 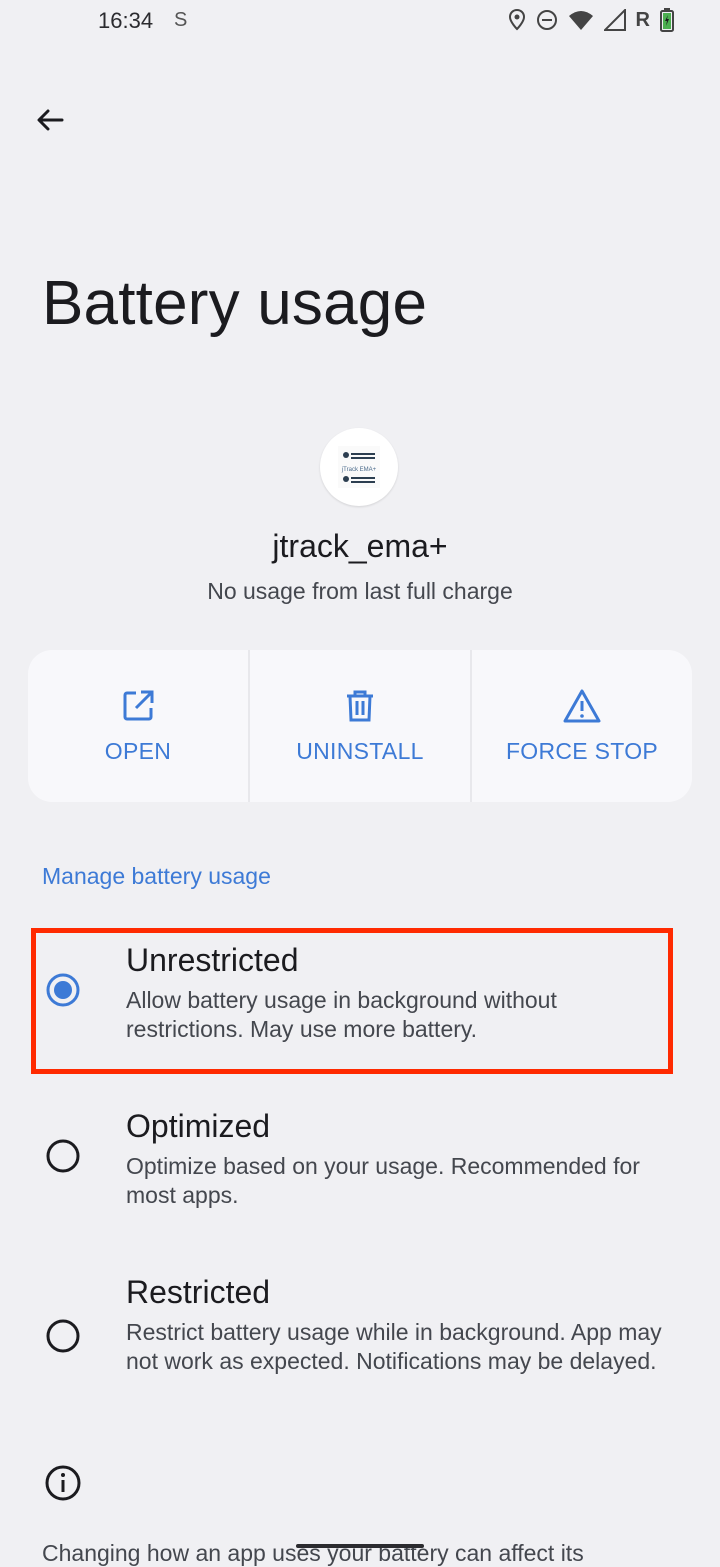 What do you see at coordinates (614, 20) in the screenshot?
I see `signal-icon` at bounding box center [614, 20].